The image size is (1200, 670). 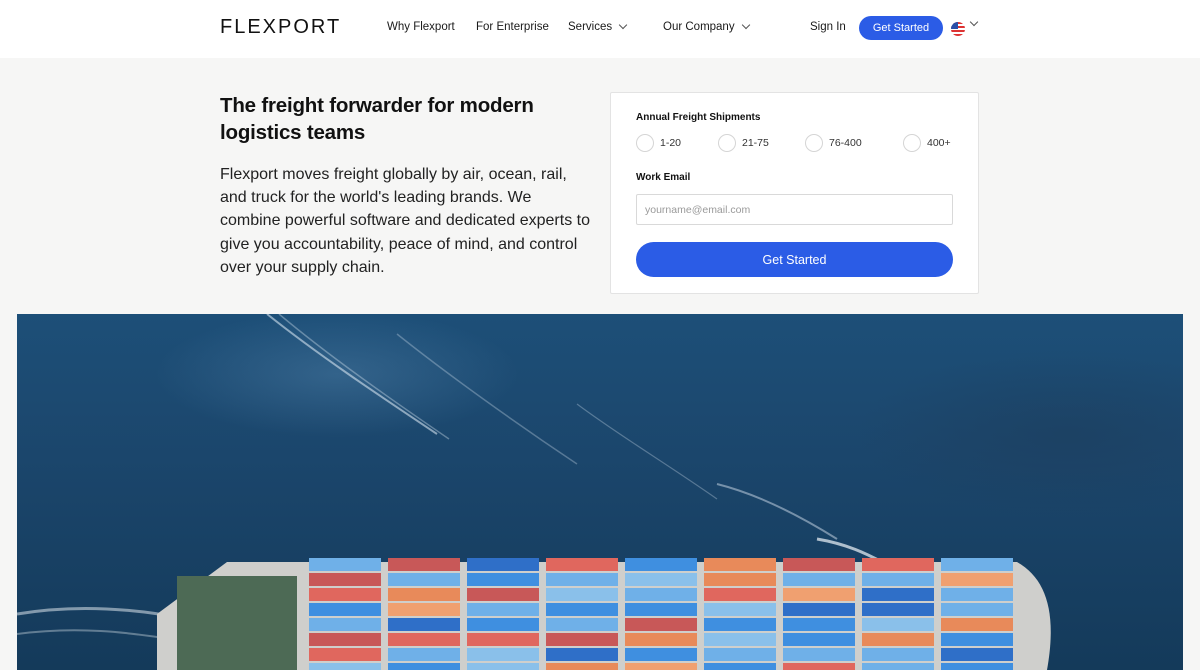 I want to click on nav-why-flexport-label: Why Flexport, so click(x=421, y=27).